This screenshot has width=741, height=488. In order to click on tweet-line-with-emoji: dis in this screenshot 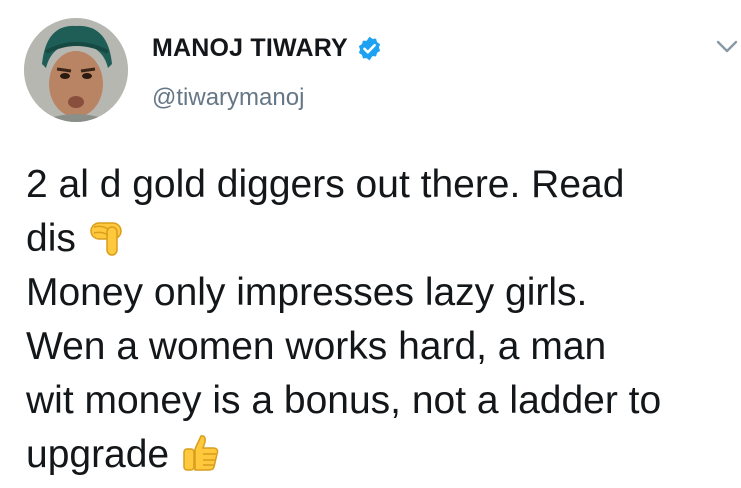, I will do `click(381, 239)`.